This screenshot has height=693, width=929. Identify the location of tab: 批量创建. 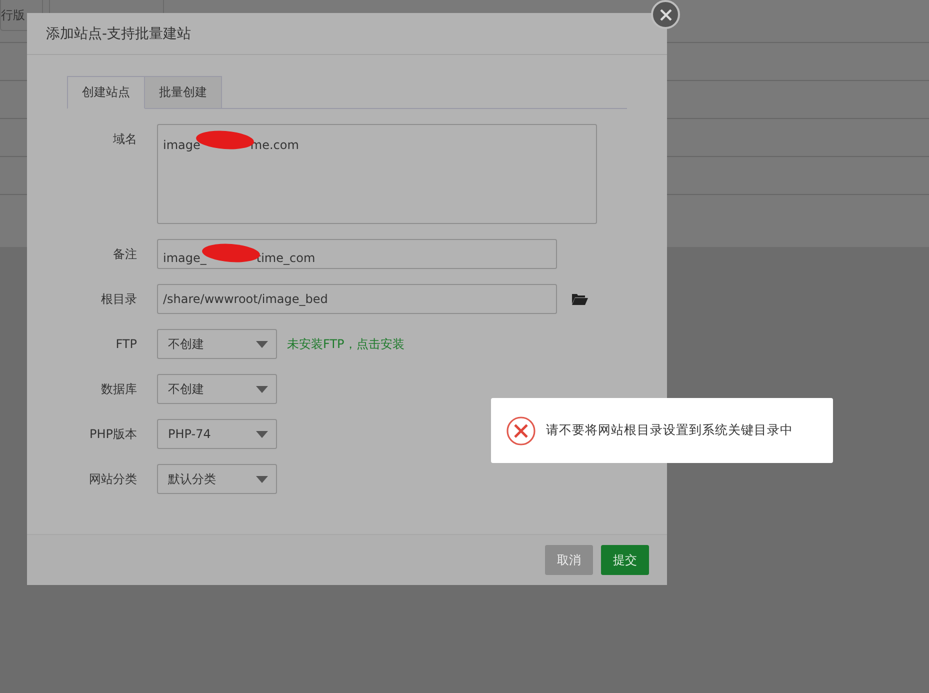
(183, 92).